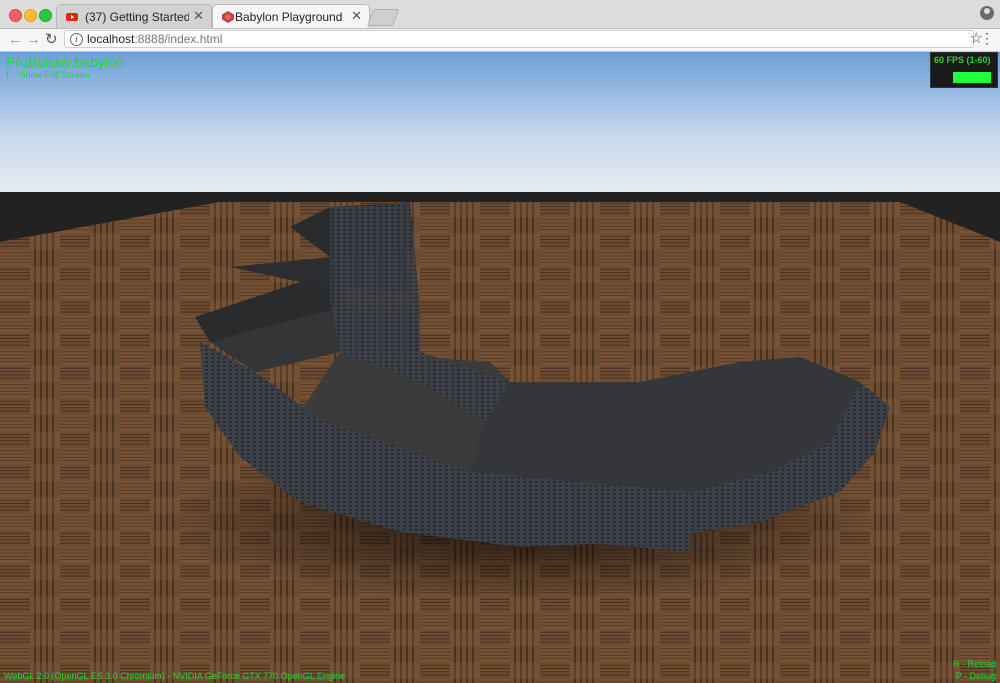  Describe the element at coordinates (962, 60) in the screenshot. I see `fps-label: 60 FPS (1-60)` at that location.